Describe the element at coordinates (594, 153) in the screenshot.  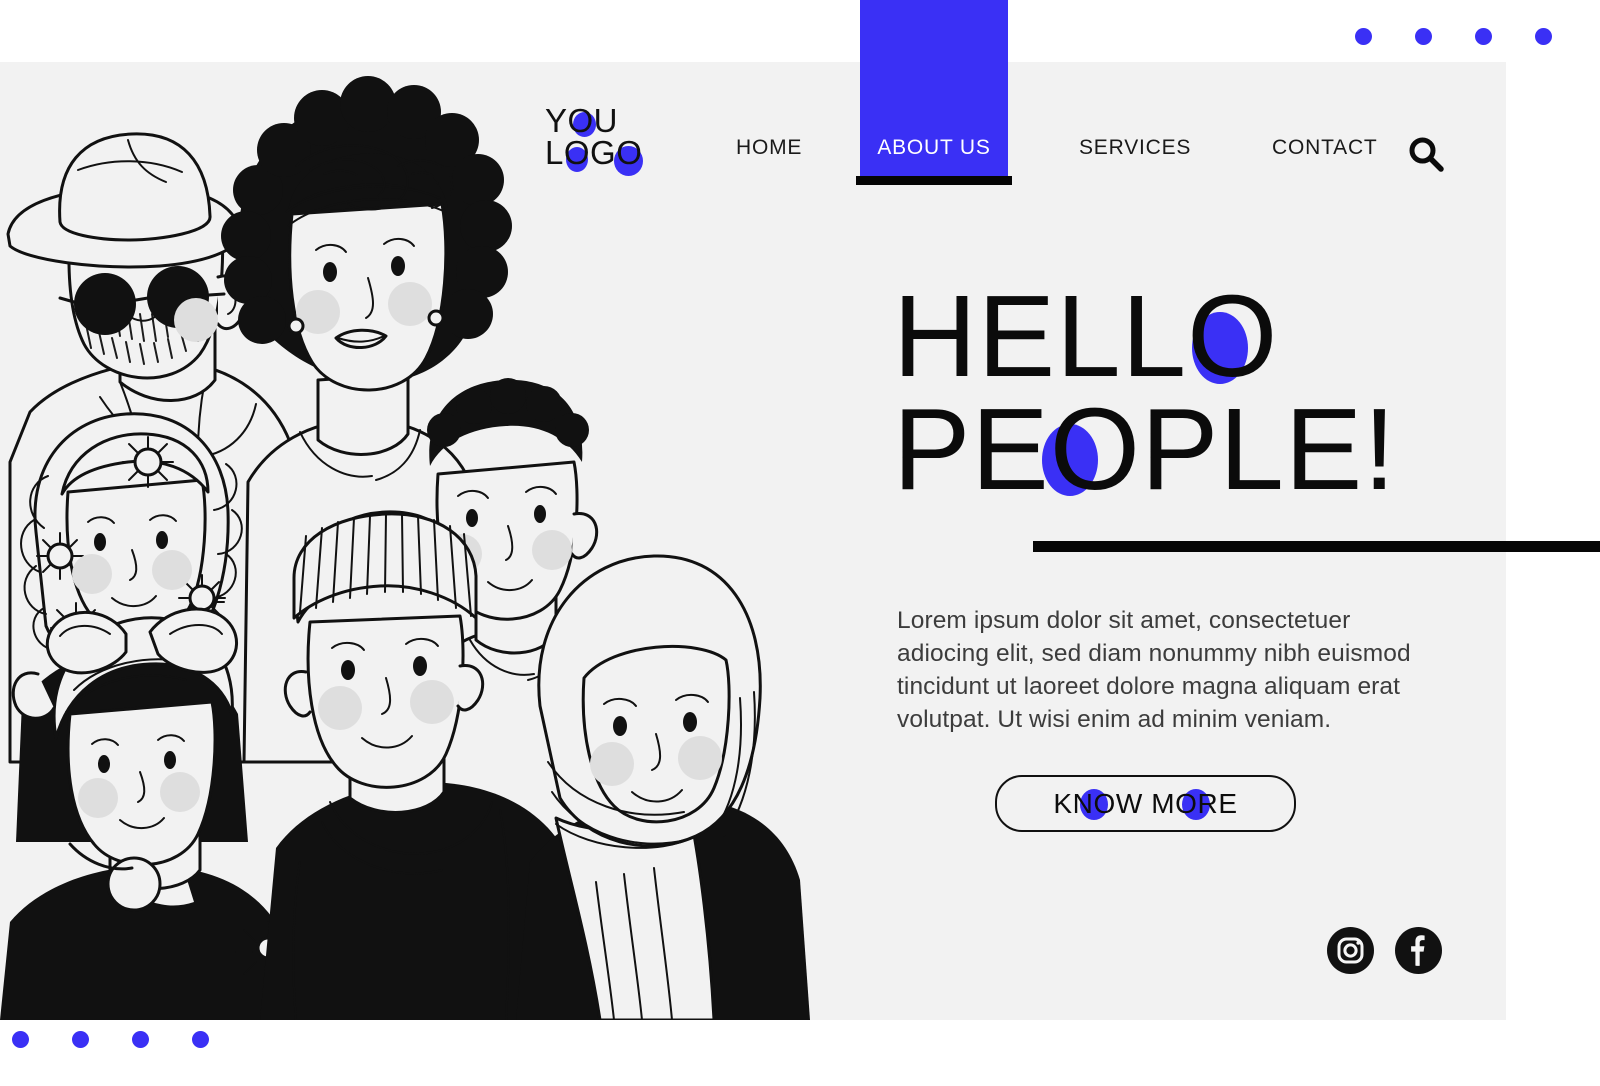
I see `logo-line-2: LOGO` at that location.